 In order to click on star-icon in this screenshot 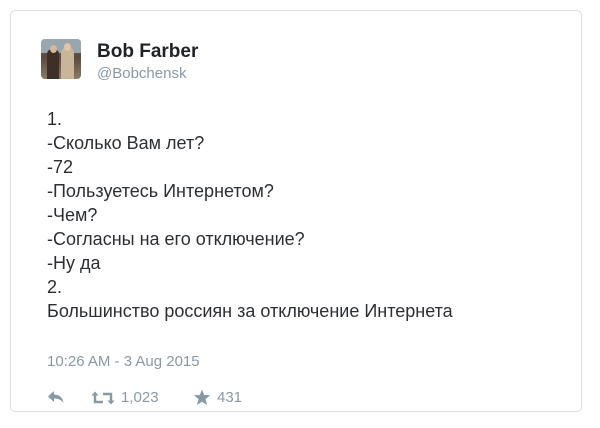, I will do `click(202, 397)`.